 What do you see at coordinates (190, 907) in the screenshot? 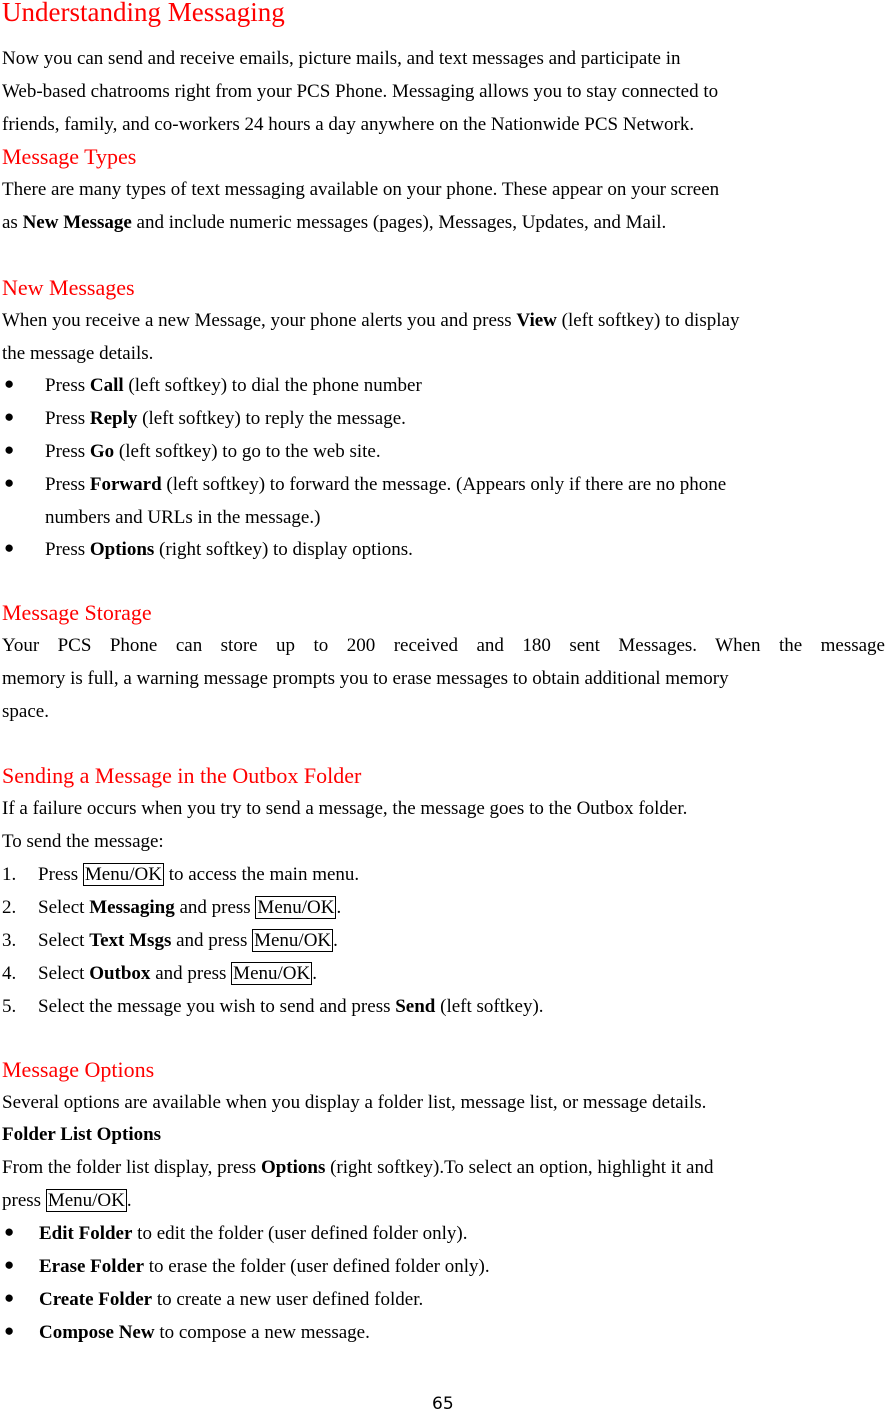
I see `step-item: Select Messaging and press Menu/OK.` at bounding box center [190, 907].